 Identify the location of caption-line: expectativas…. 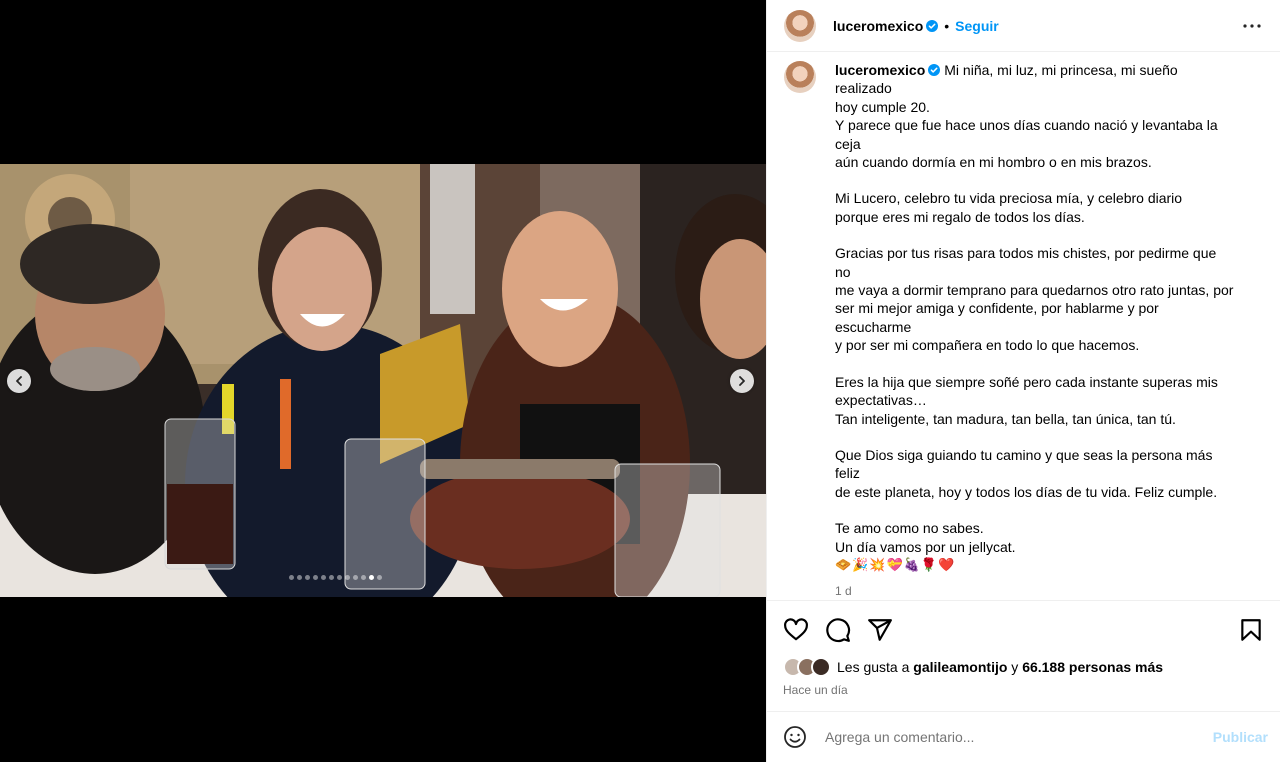
(881, 400).